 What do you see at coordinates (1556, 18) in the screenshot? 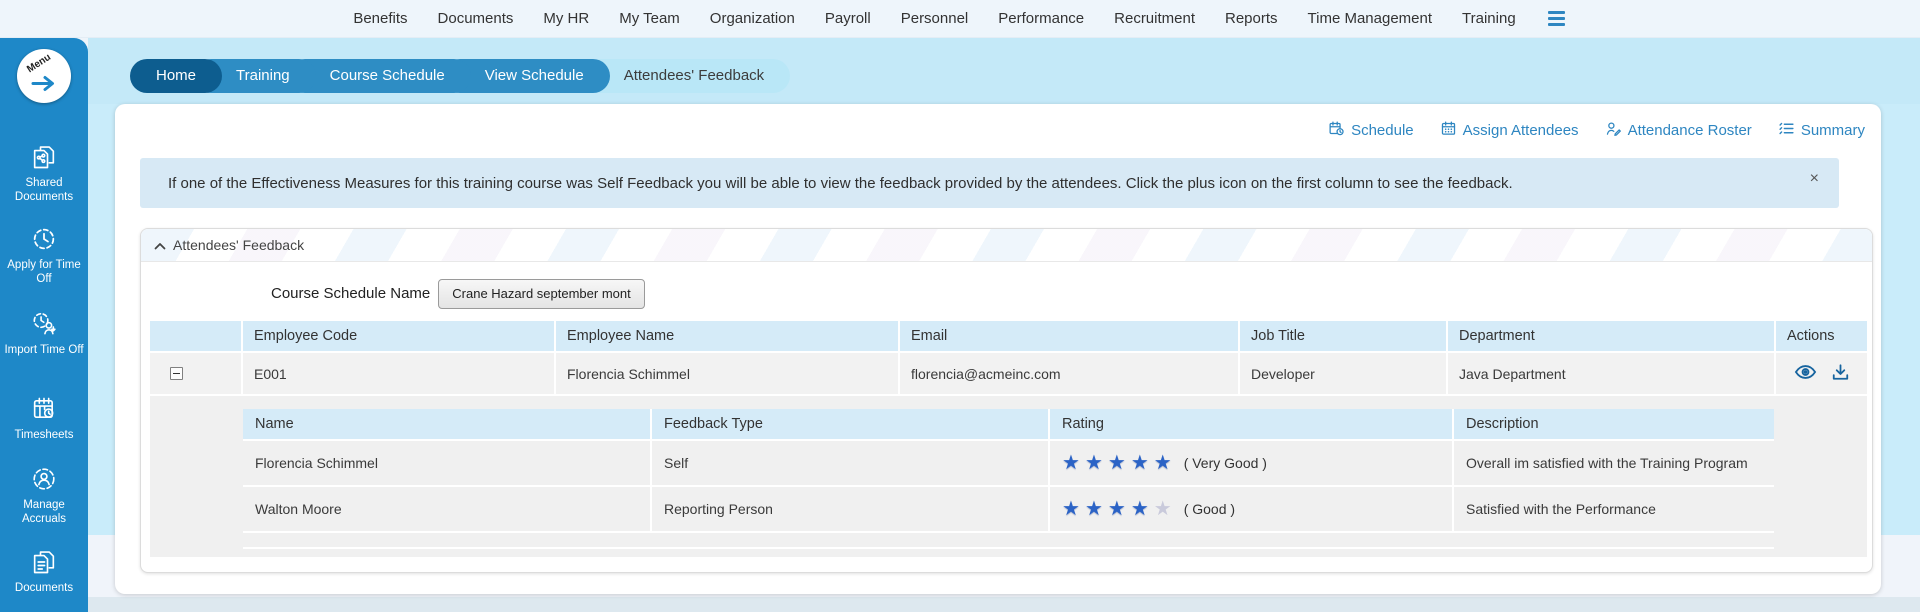
I see `hamburger-menu-icon` at bounding box center [1556, 18].